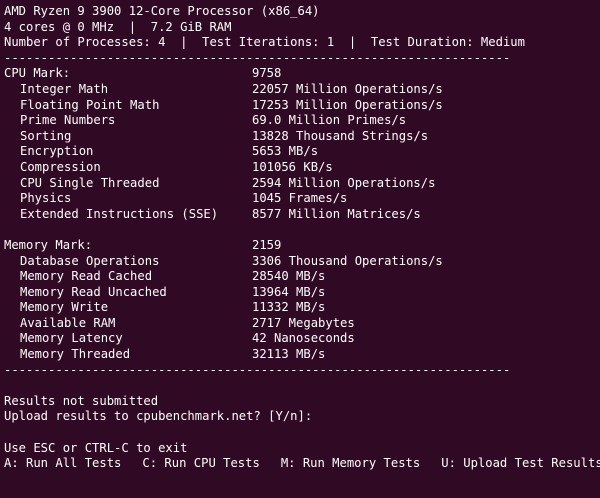  Describe the element at coordinates (37, 73) in the screenshot. I see `cpu-mark-label: CPU Mark:` at that location.